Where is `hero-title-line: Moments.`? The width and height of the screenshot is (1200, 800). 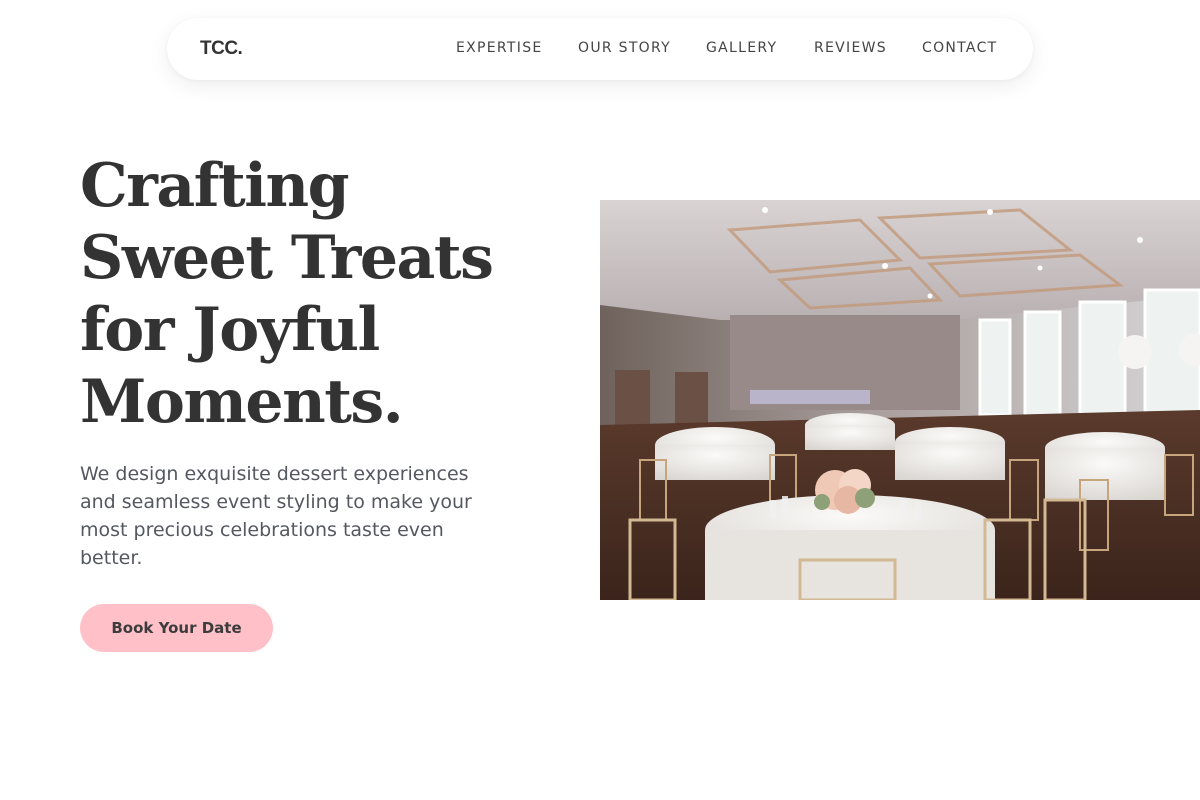 hero-title-line: Moments. is located at coordinates (242, 402).